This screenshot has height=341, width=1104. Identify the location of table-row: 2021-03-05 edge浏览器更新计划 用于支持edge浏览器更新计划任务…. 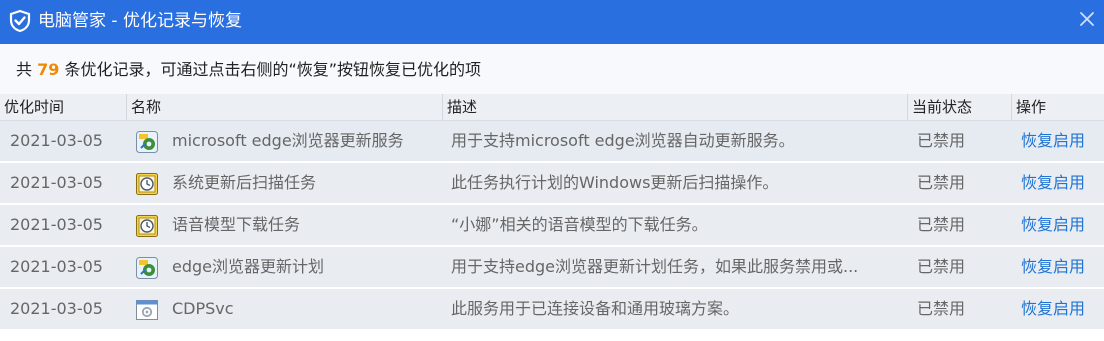
(552, 268).